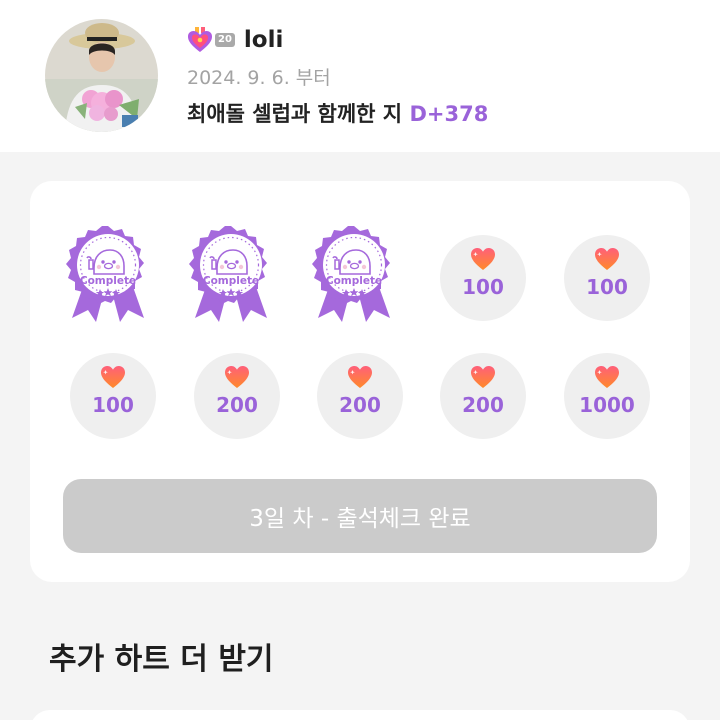 The width and height of the screenshot is (720, 720). I want to click on attendance-stamp-day-3: Complete, so click(354, 272).